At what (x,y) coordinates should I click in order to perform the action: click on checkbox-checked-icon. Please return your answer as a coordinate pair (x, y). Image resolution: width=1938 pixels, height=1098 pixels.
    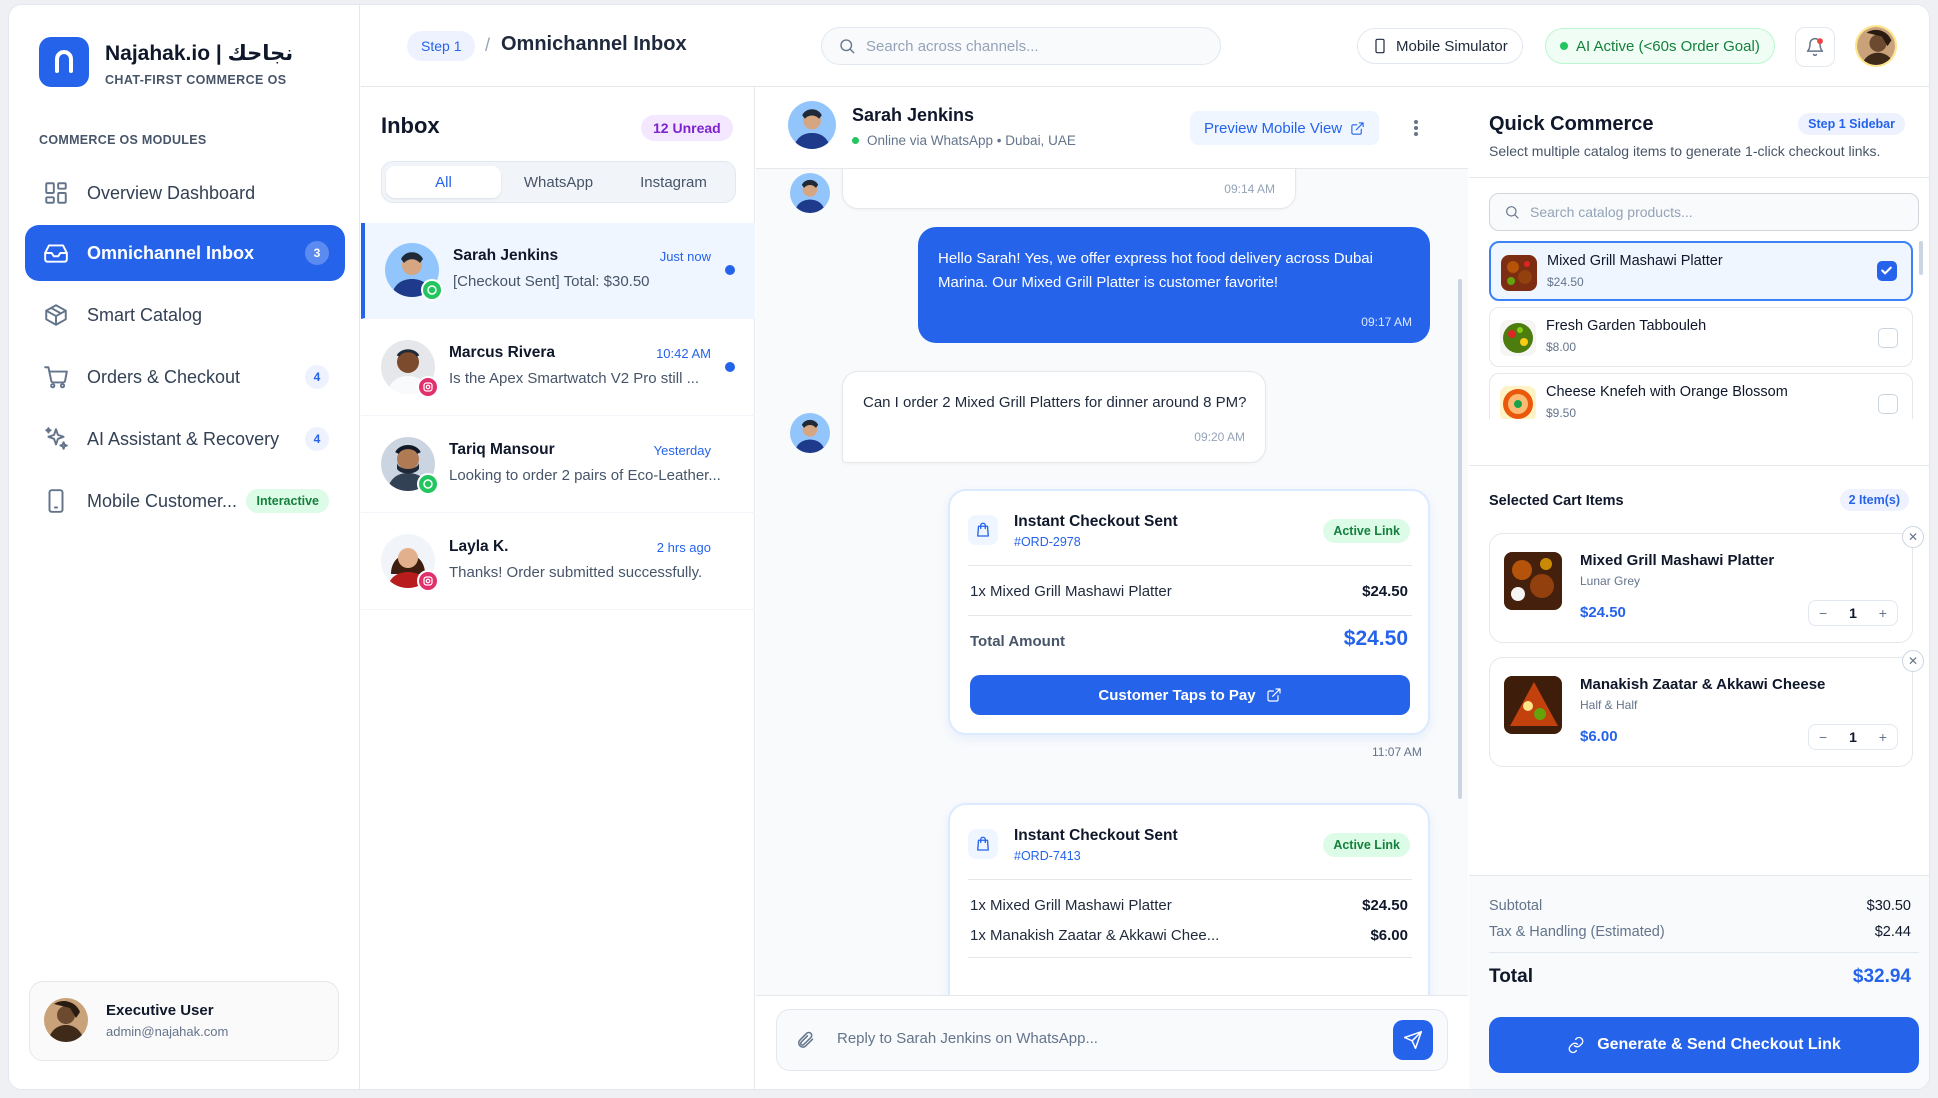
    Looking at the image, I should click on (1887, 271).